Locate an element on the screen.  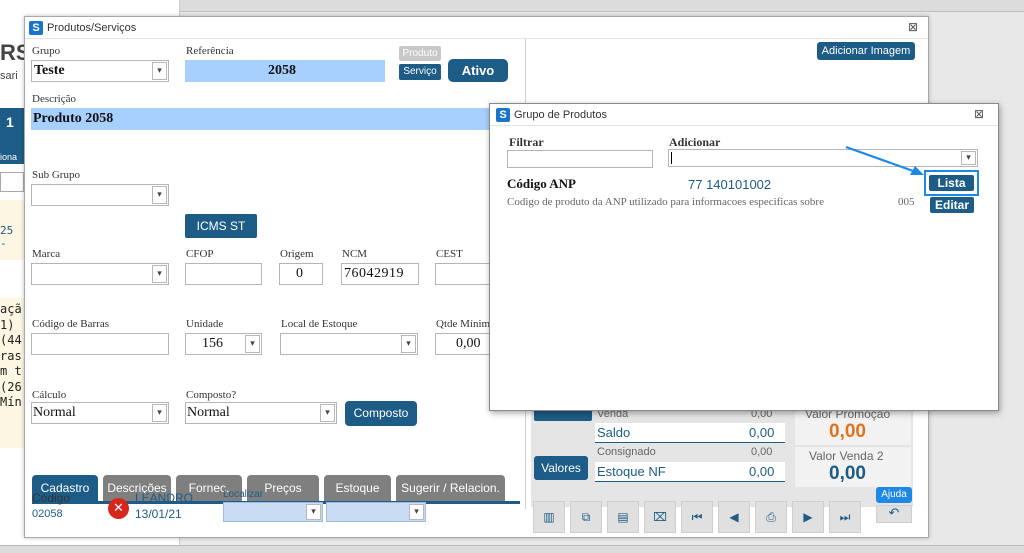
background-line: açã is located at coordinates (11, 309).